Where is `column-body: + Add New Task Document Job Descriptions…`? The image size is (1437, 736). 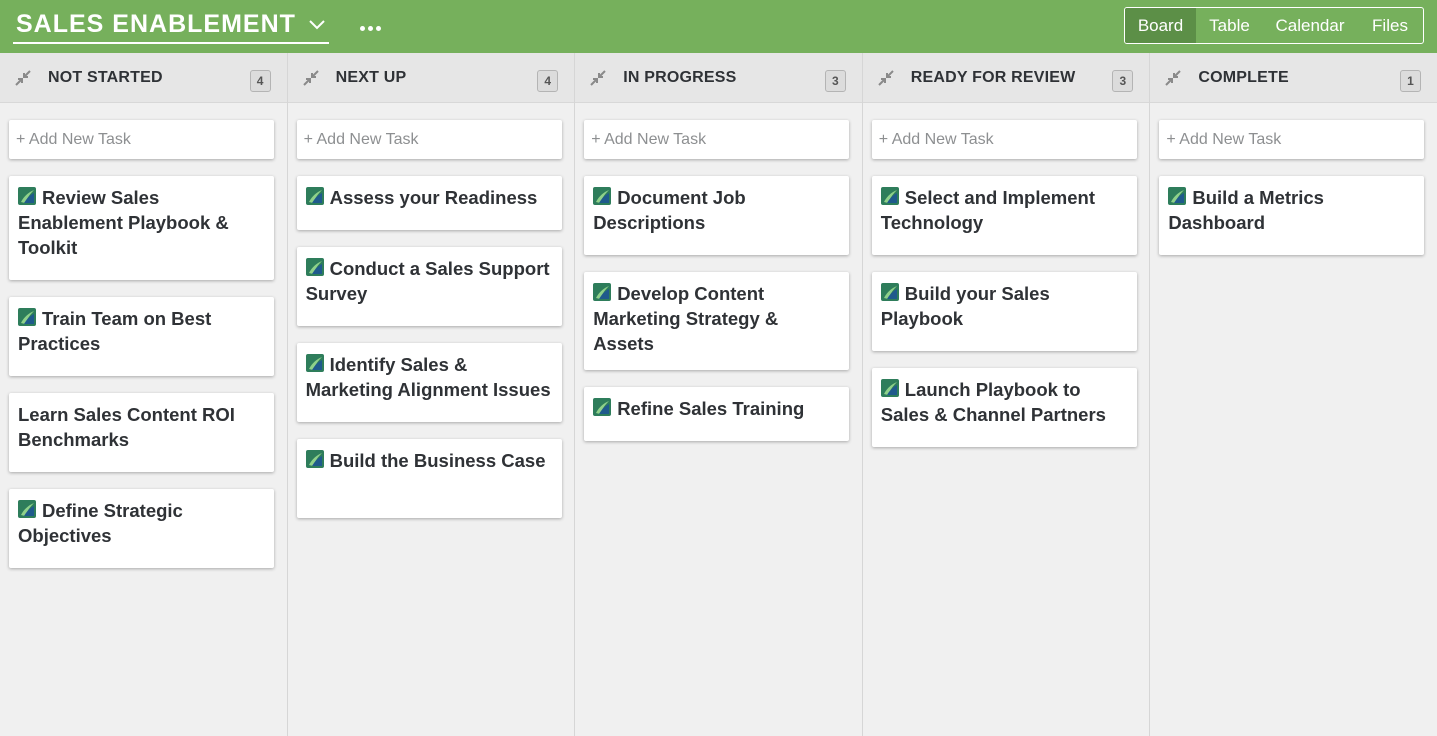
column-body: + Add New Task Document Job Descriptions… is located at coordinates (718, 272).